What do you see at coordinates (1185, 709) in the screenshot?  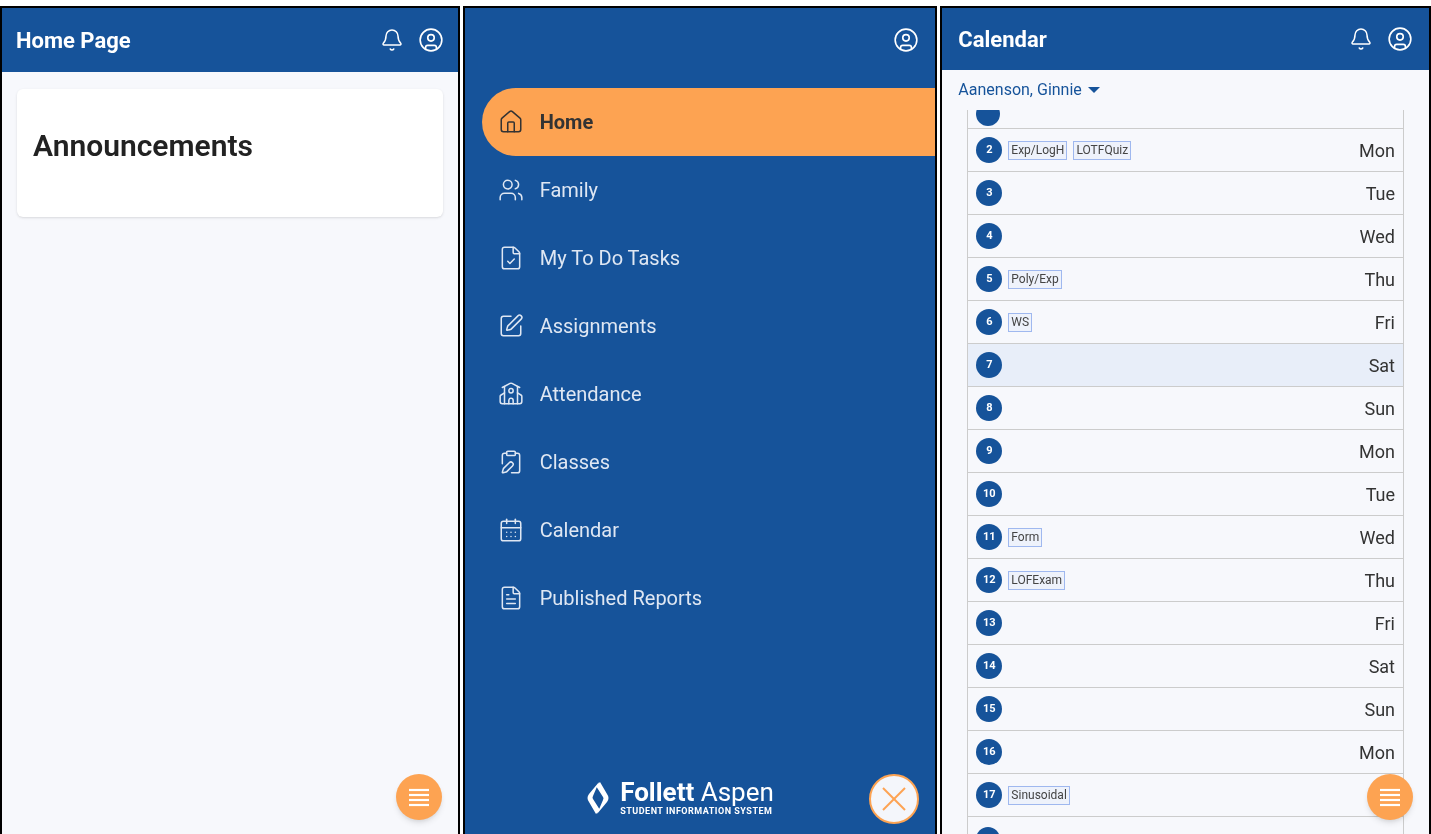 I see `calendar-row: 15 Sun` at bounding box center [1185, 709].